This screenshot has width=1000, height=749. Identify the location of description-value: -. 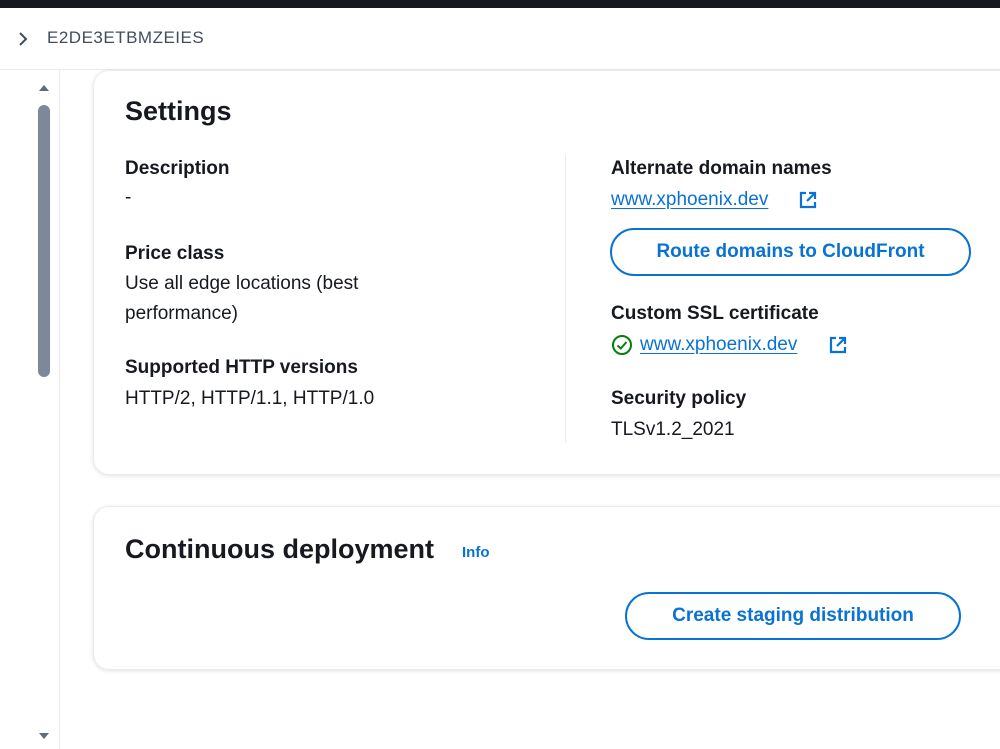
(128, 197).